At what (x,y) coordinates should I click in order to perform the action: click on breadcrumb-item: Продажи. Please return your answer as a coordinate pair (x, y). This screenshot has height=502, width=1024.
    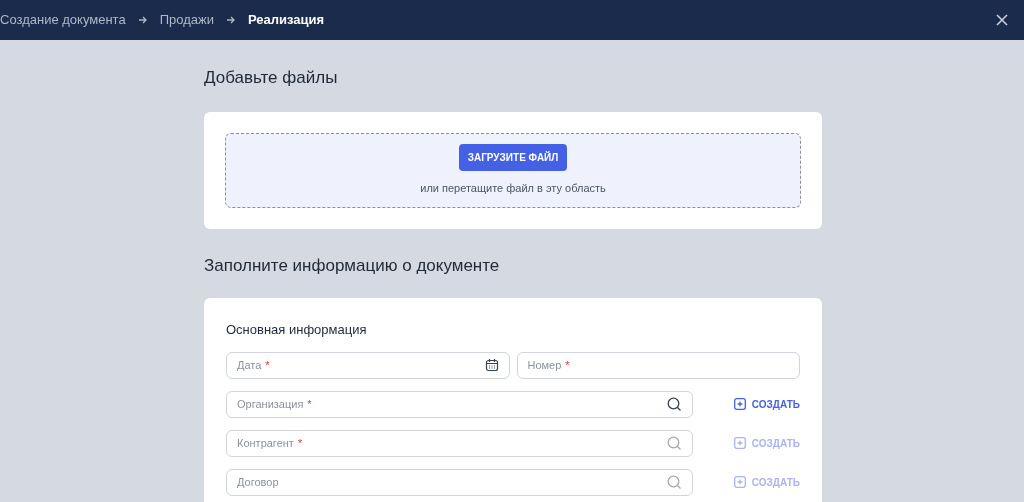
    Looking at the image, I should click on (186, 20).